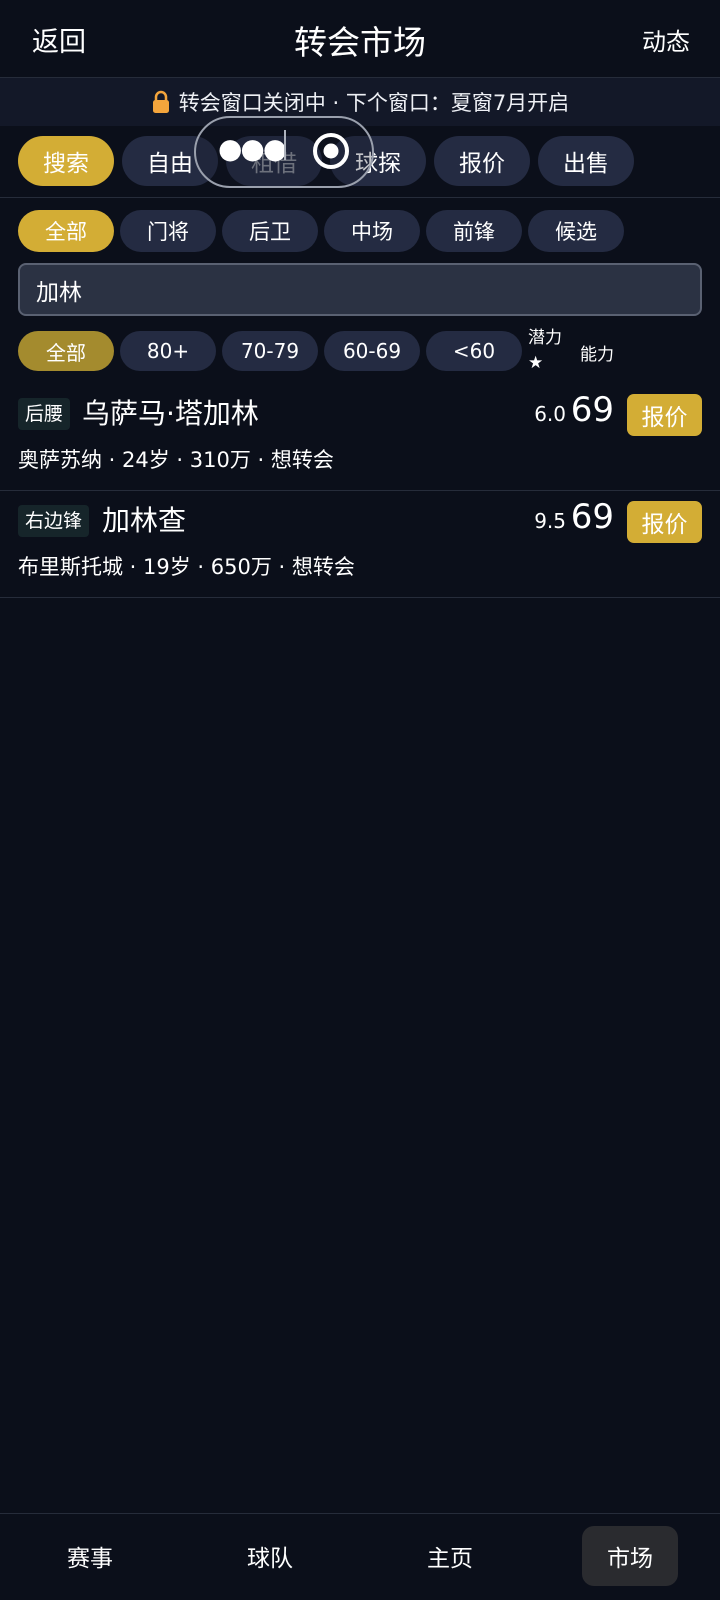  I want to click on filter-position-fwd: 前锋, so click(474, 231).